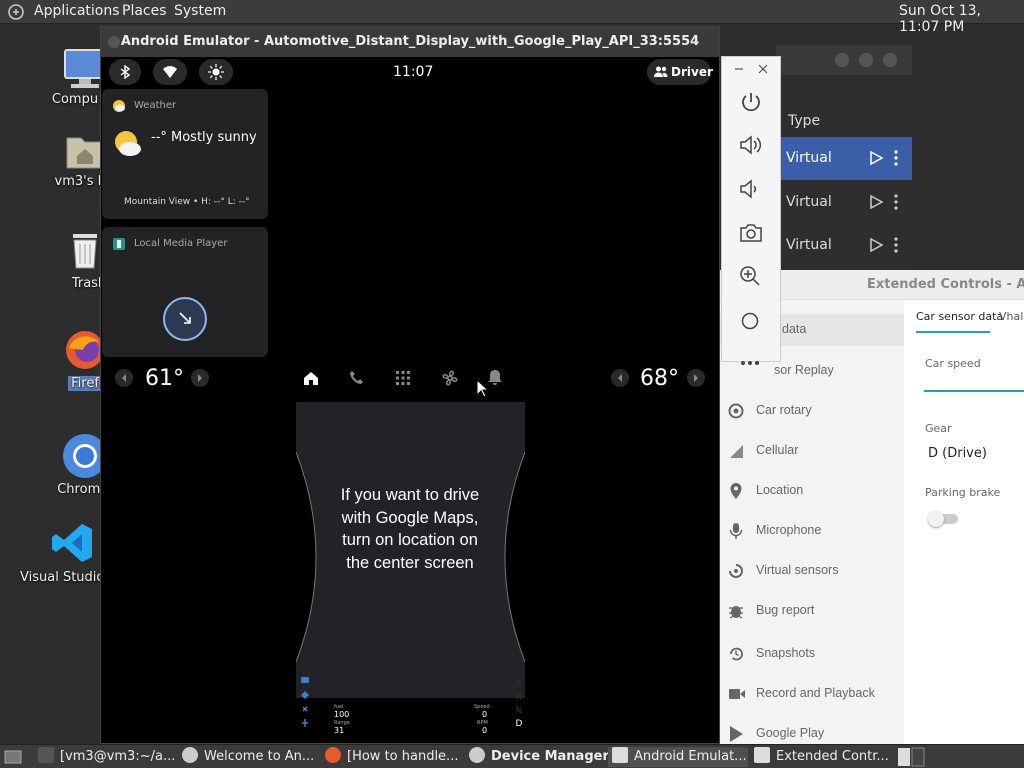 This screenshot has height=768, width=1024. What do you see at coordinates (785, 610) in the screenshot?
I see `nav-item-label: Bug report` at bounding box center [785, 610].